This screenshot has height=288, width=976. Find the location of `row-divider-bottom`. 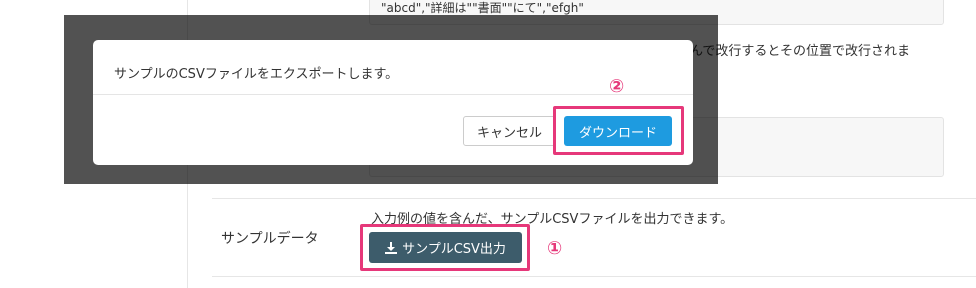

row-divider-bottom is located at coordinates (594, 276).